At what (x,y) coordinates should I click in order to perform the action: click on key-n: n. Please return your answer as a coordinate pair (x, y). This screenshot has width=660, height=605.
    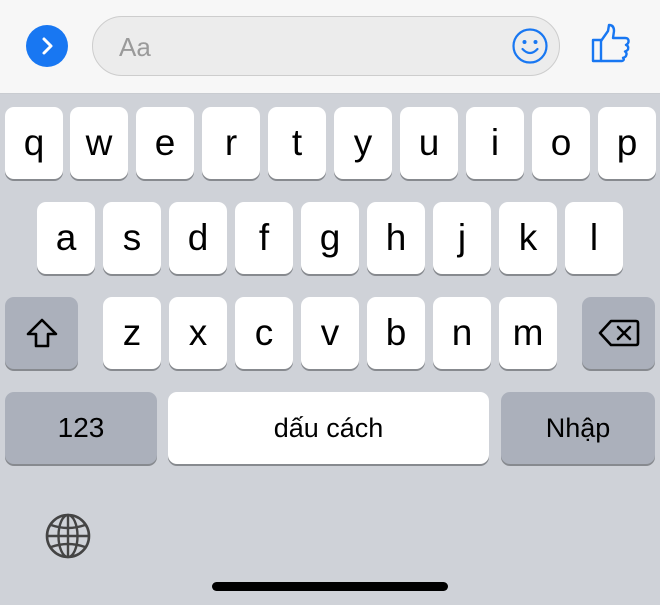
    Looking at the image, I should click on (462, 333).